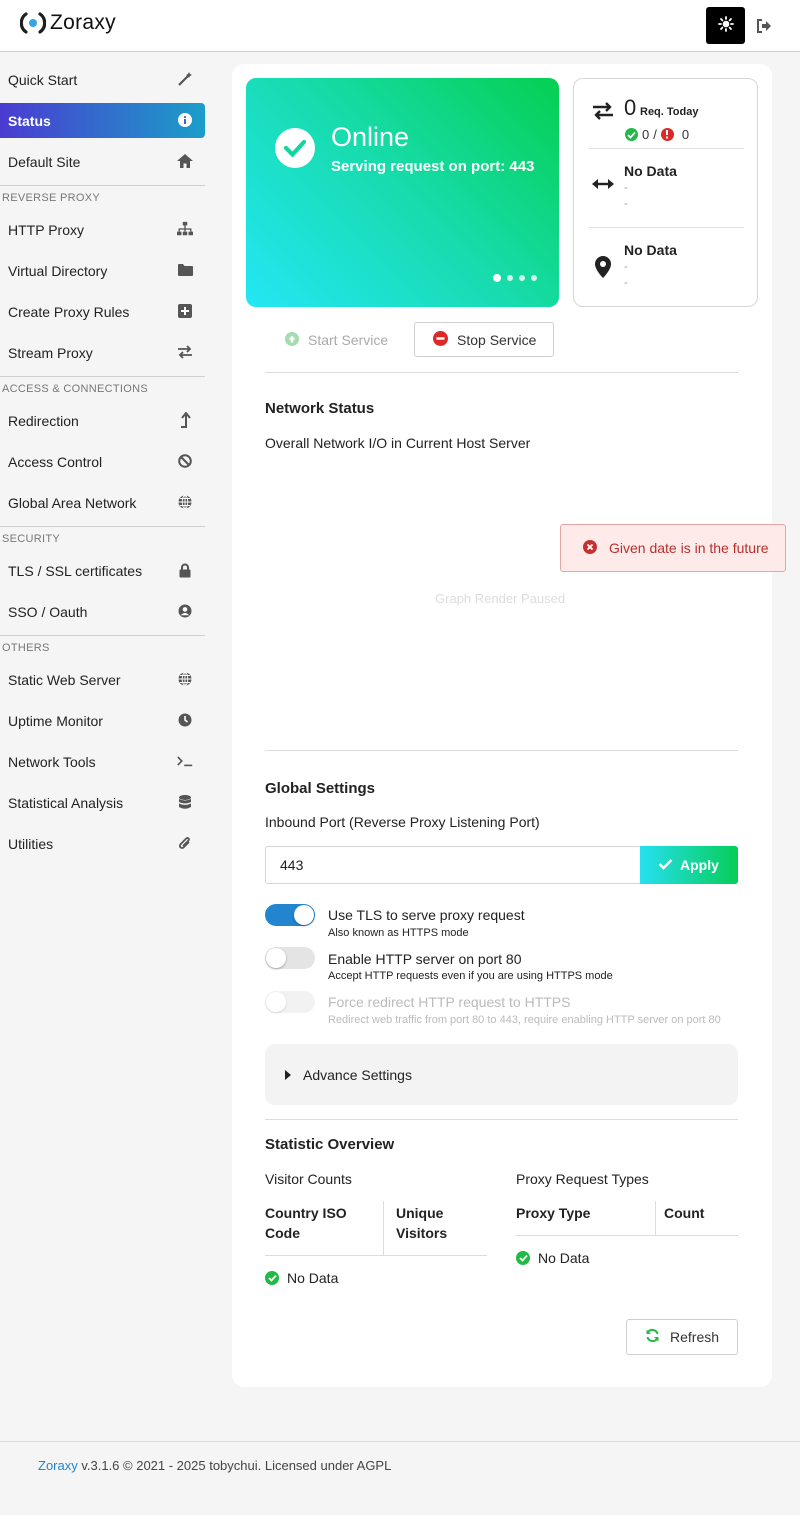 The height and width of the screenshot is (1515, 800). I want to click on status-title: Online, so click(370, 137).